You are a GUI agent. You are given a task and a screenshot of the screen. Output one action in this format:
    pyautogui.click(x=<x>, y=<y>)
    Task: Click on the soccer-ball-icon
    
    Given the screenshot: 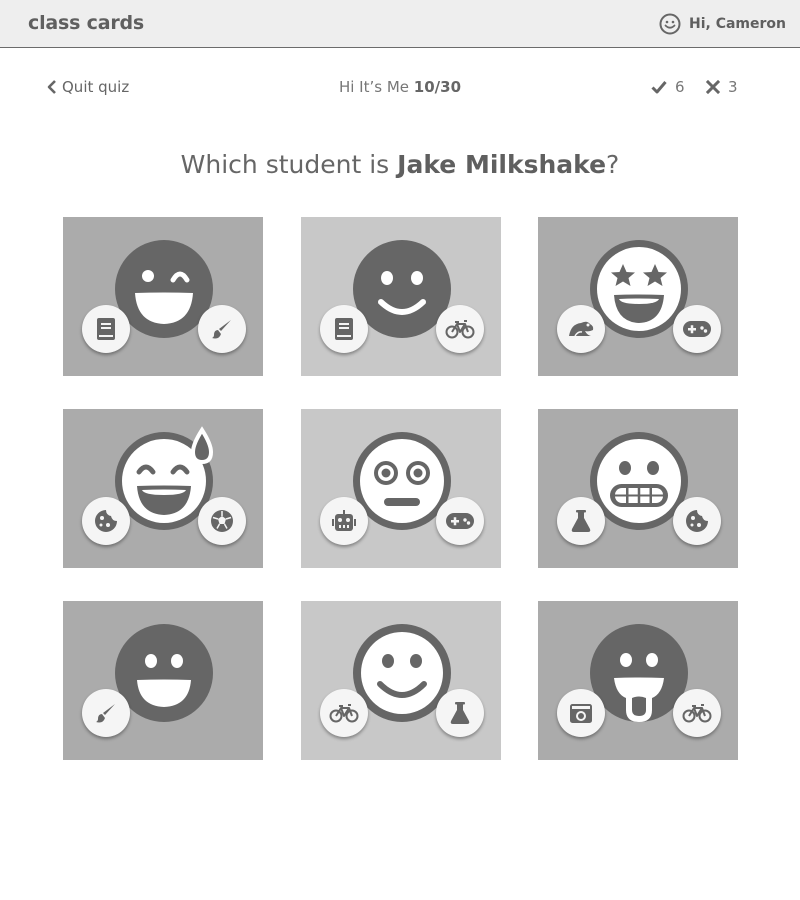 What is the action you would take?
    pyautogui.click(x=222, y=521)
    